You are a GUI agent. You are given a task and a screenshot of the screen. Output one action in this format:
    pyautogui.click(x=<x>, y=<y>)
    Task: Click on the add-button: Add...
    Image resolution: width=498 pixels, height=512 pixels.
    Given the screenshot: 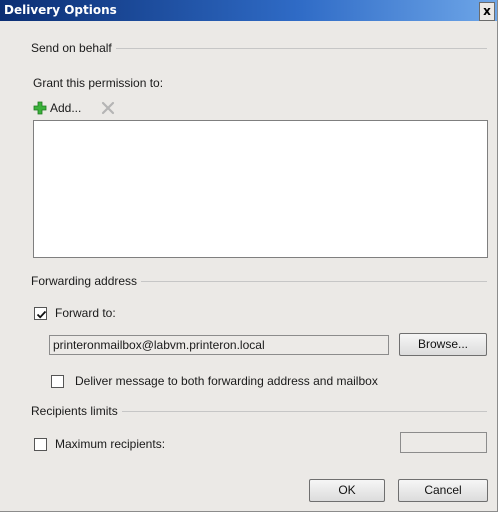 What is the action you would take?
    pyautogui.click(x=57, y=107)
    